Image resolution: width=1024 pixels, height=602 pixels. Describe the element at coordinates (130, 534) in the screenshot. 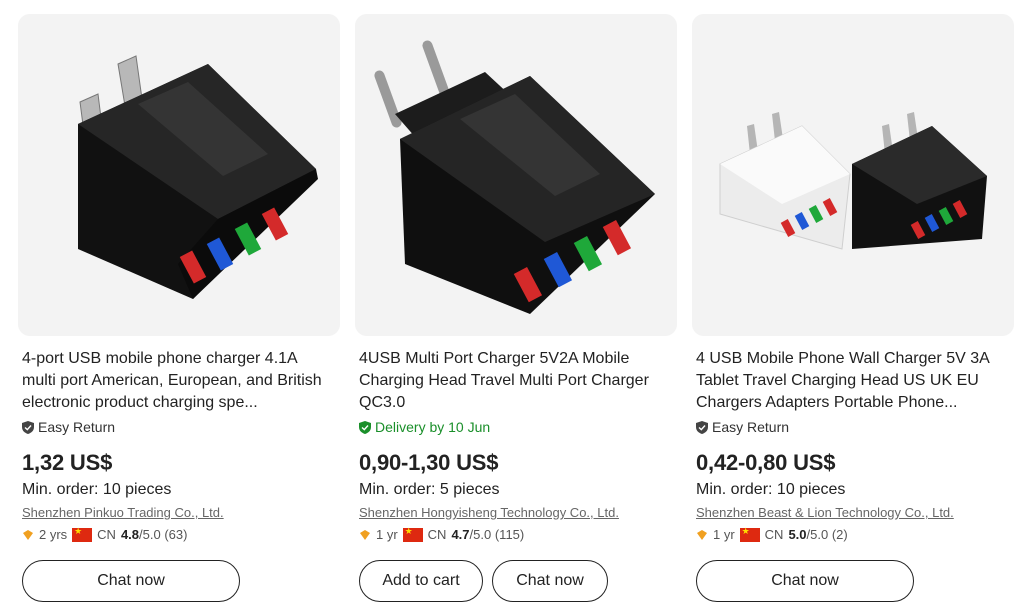

I see `rating-value: 4.8` at that location.